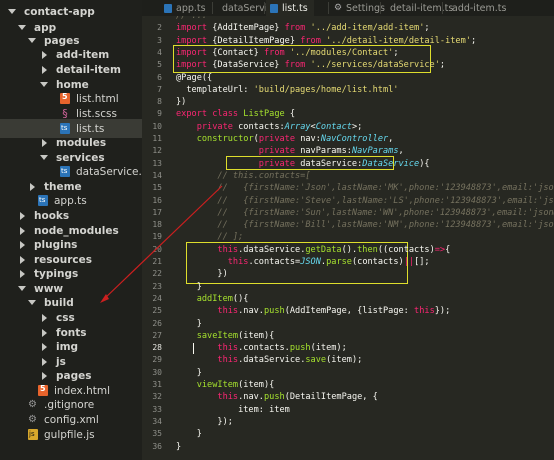 The image size is (554, 460). I want to click on code-token: this, so click(424, 311).